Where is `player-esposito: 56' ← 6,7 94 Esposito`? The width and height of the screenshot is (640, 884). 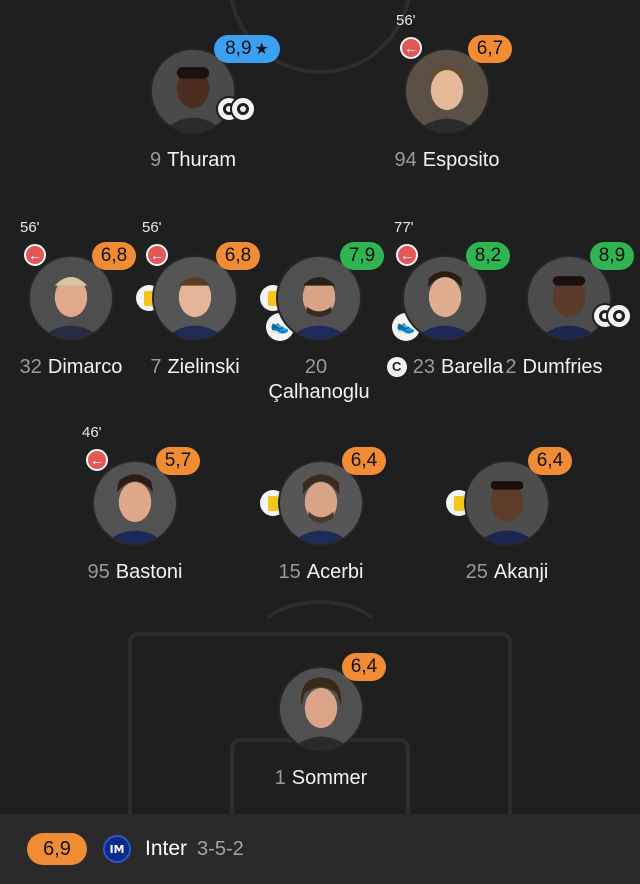 player-esposito: 56' ← 6,7 94 Esposito is located at coordinates (447, 105).